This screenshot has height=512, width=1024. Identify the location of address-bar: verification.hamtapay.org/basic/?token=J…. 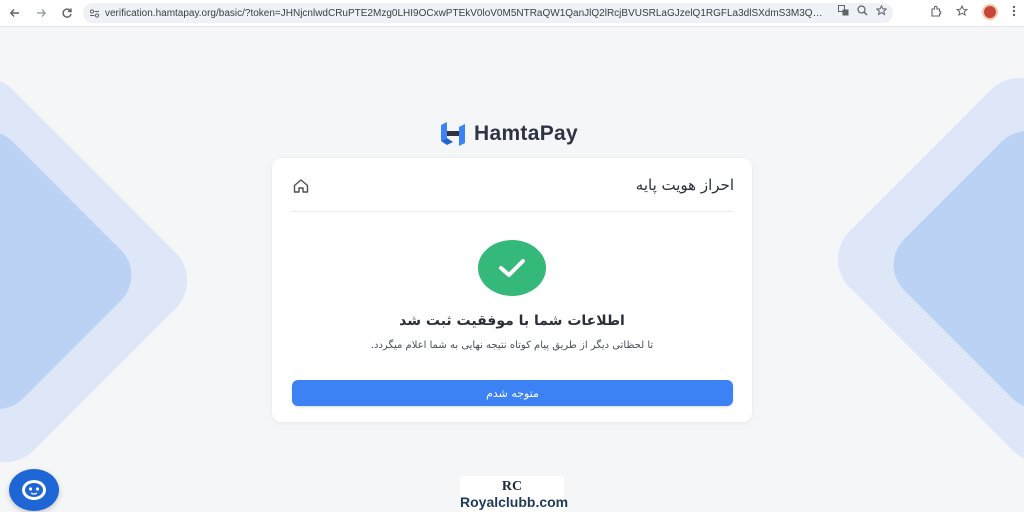
(488, 13).